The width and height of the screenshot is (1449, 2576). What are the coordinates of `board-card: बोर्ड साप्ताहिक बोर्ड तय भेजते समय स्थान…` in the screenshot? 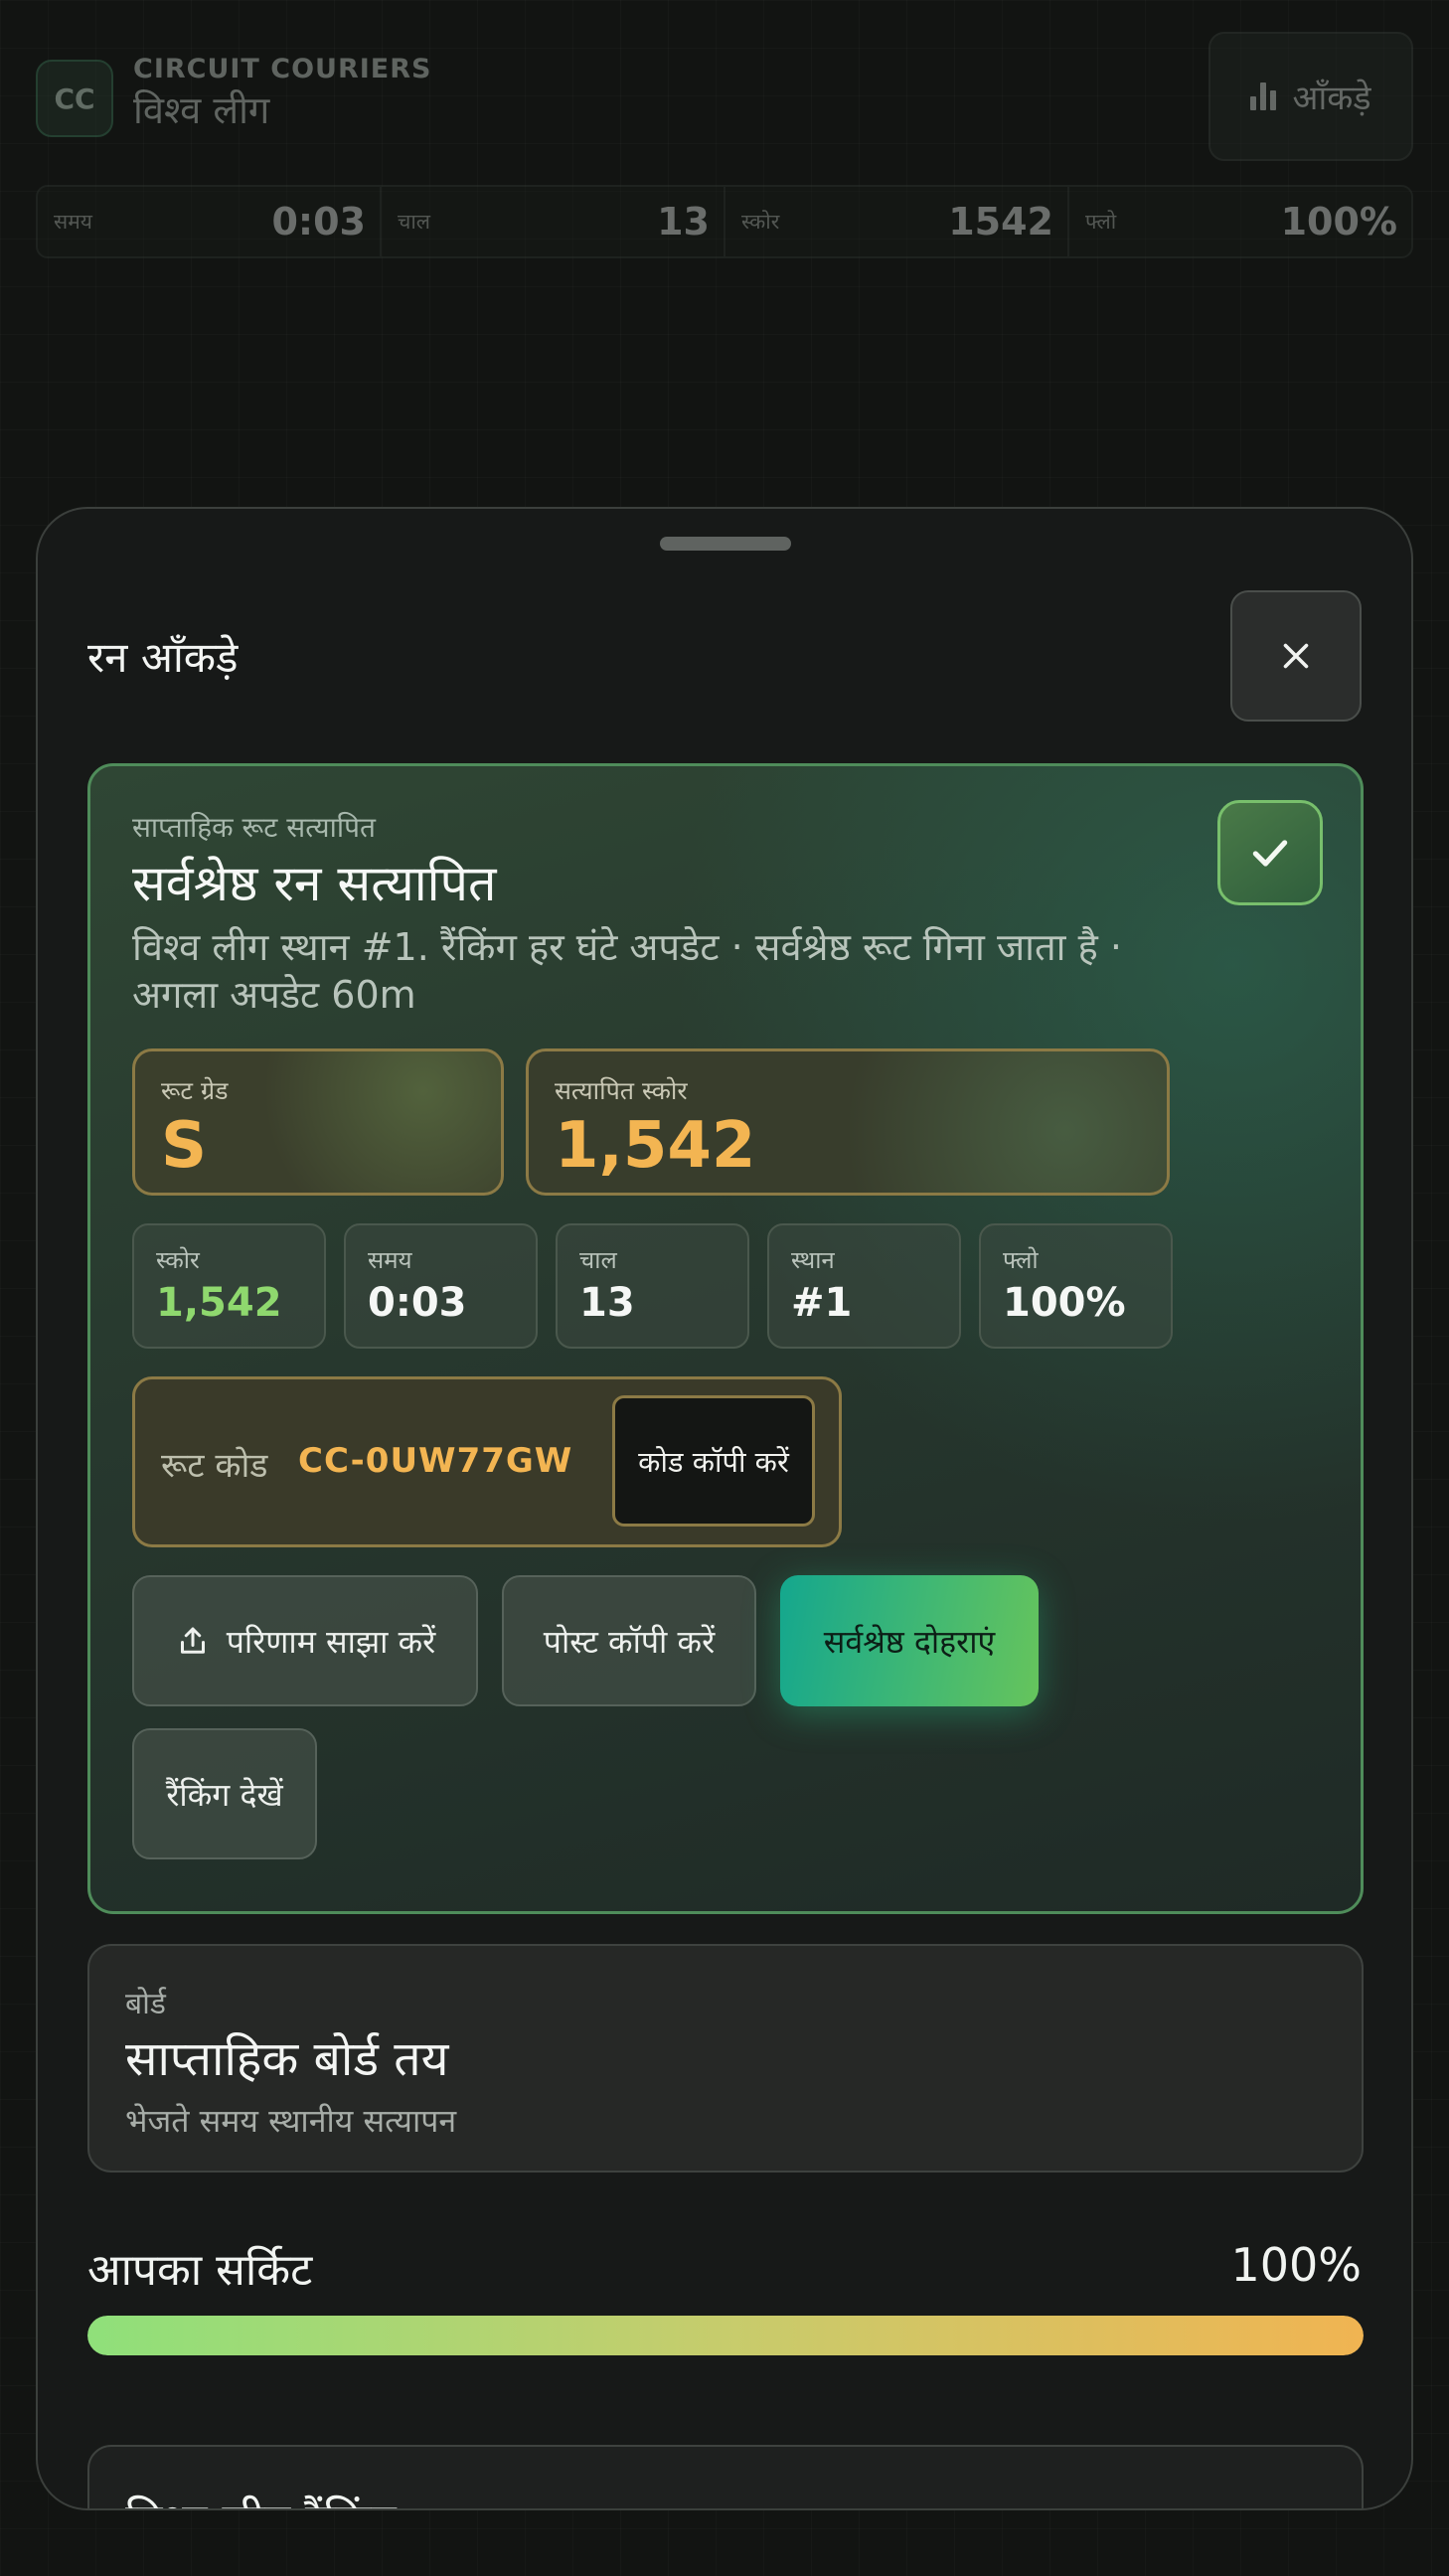 It's located at (725, 2058).